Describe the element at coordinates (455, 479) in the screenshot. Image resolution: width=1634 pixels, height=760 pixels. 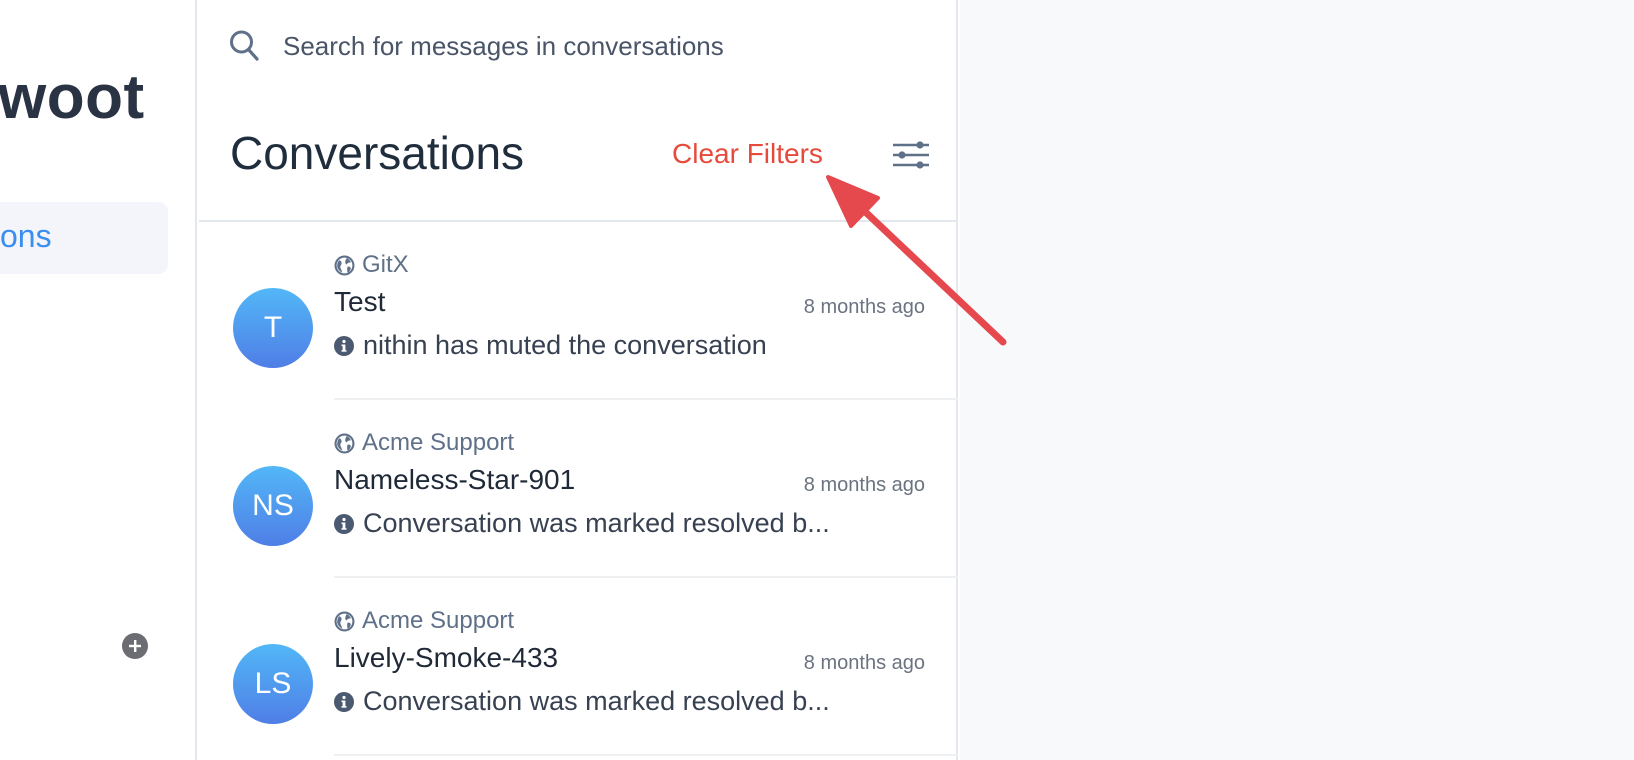
I see `contact-name: Nameless-Star-901` at that location.